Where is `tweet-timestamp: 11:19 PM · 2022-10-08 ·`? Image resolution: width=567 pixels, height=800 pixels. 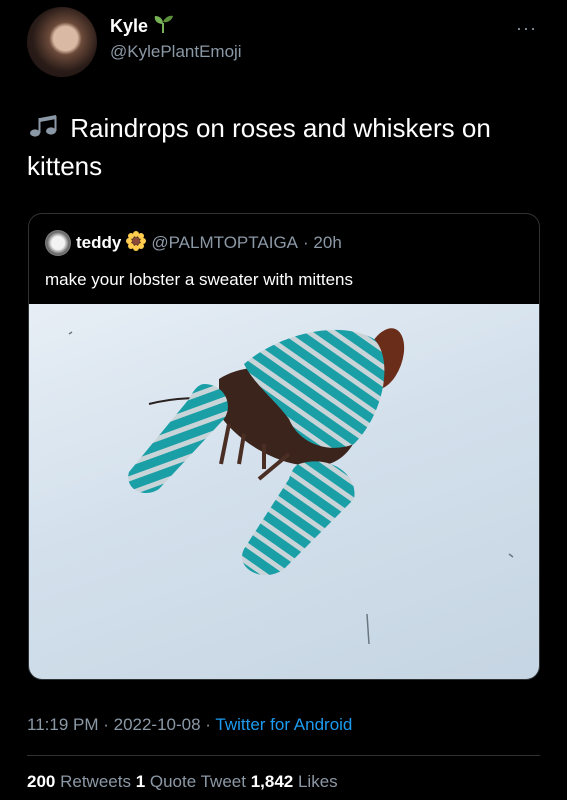
tweet-timestamp: 11:19 PM · 2022-10-08 · is located at coordinates (121, 724).